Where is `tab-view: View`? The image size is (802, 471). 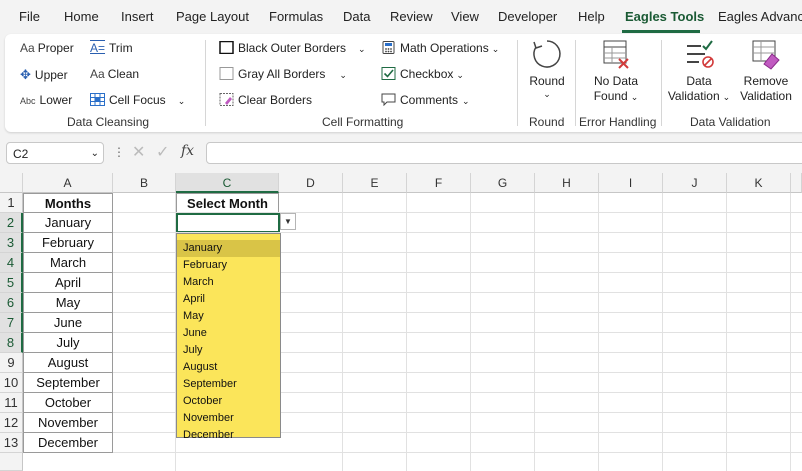 tab-view: View is located at coordinates (465, 16).